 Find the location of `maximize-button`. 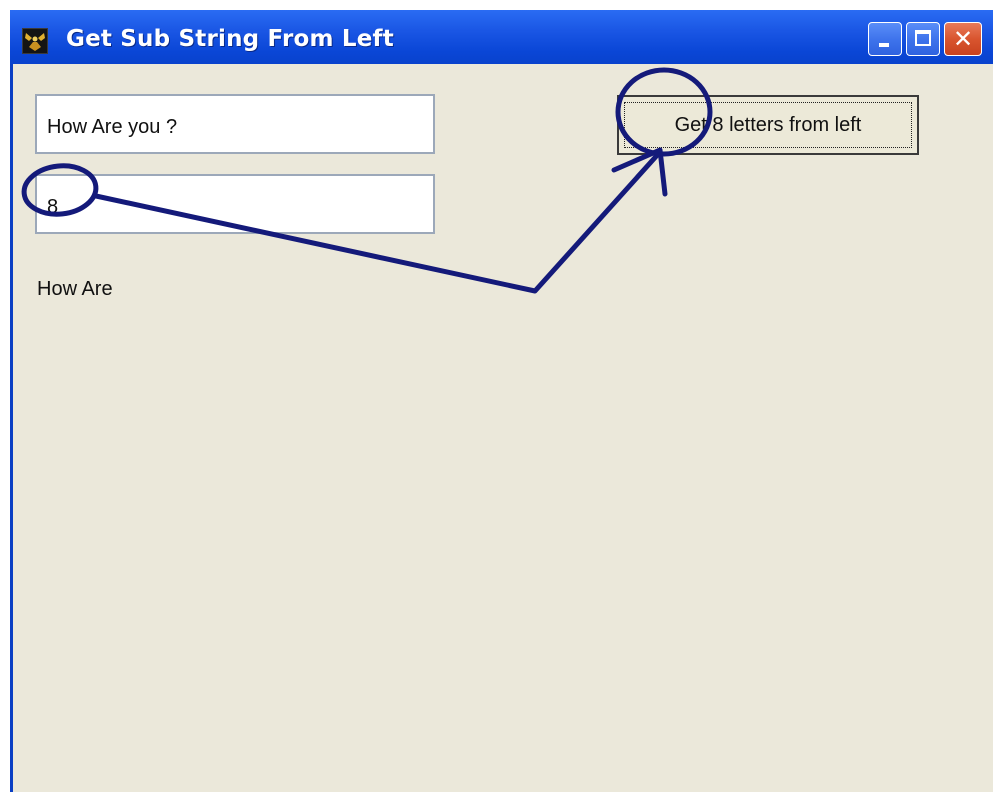

maximize-button is located at coordinates (923, 39).